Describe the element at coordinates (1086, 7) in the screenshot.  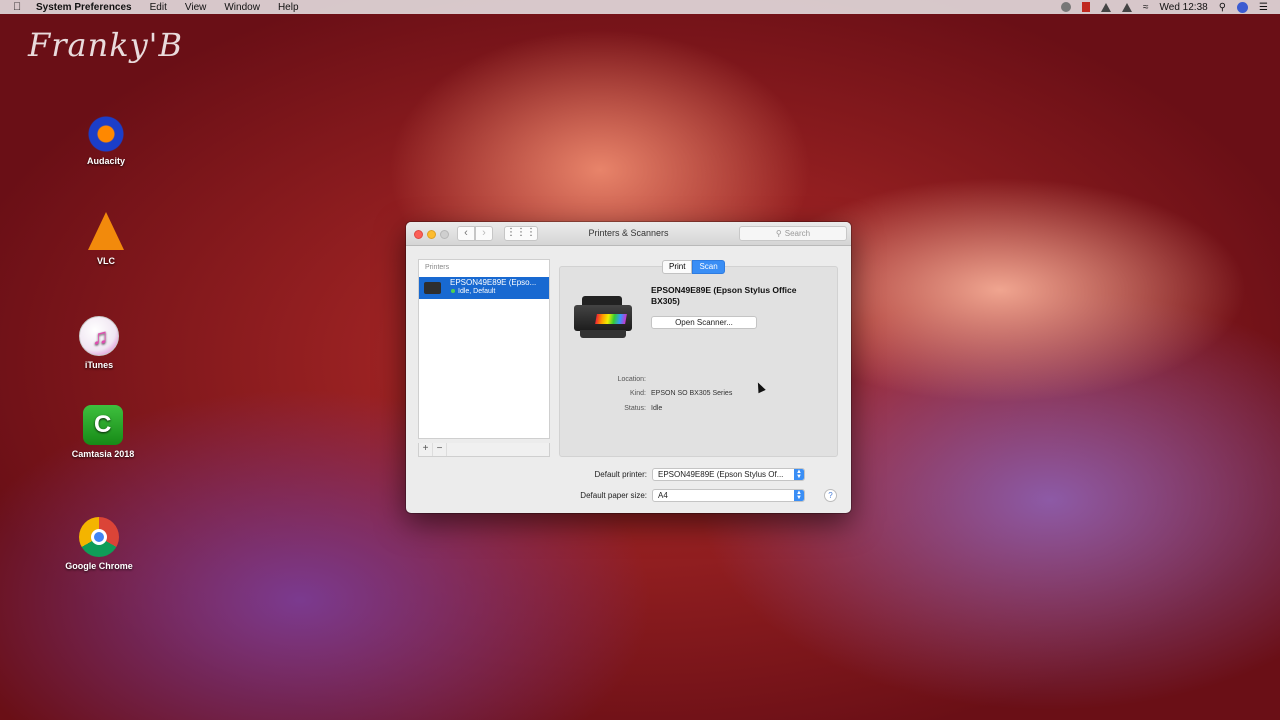
I see `status-app-icon` at that location.